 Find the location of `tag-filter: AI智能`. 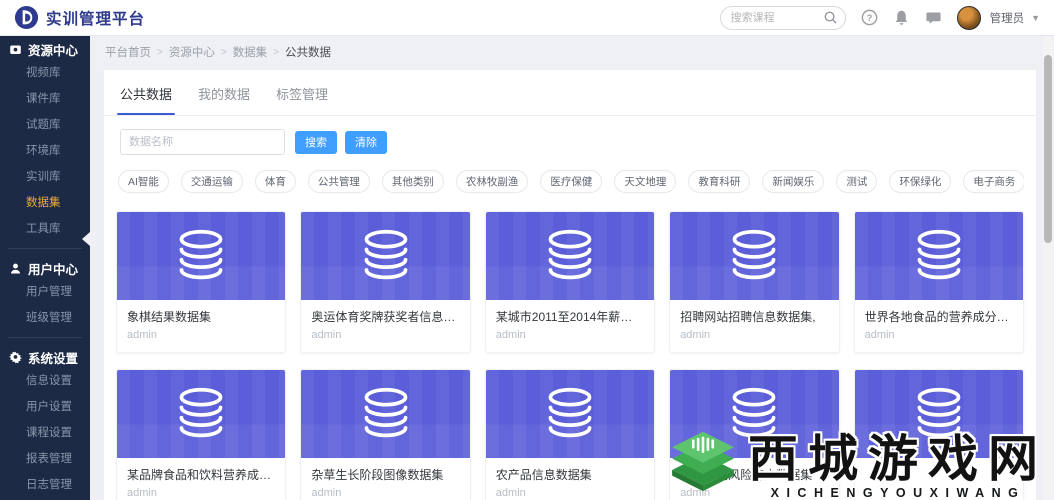

tag-filter: AI智能 is located at coordinates (143, 181).